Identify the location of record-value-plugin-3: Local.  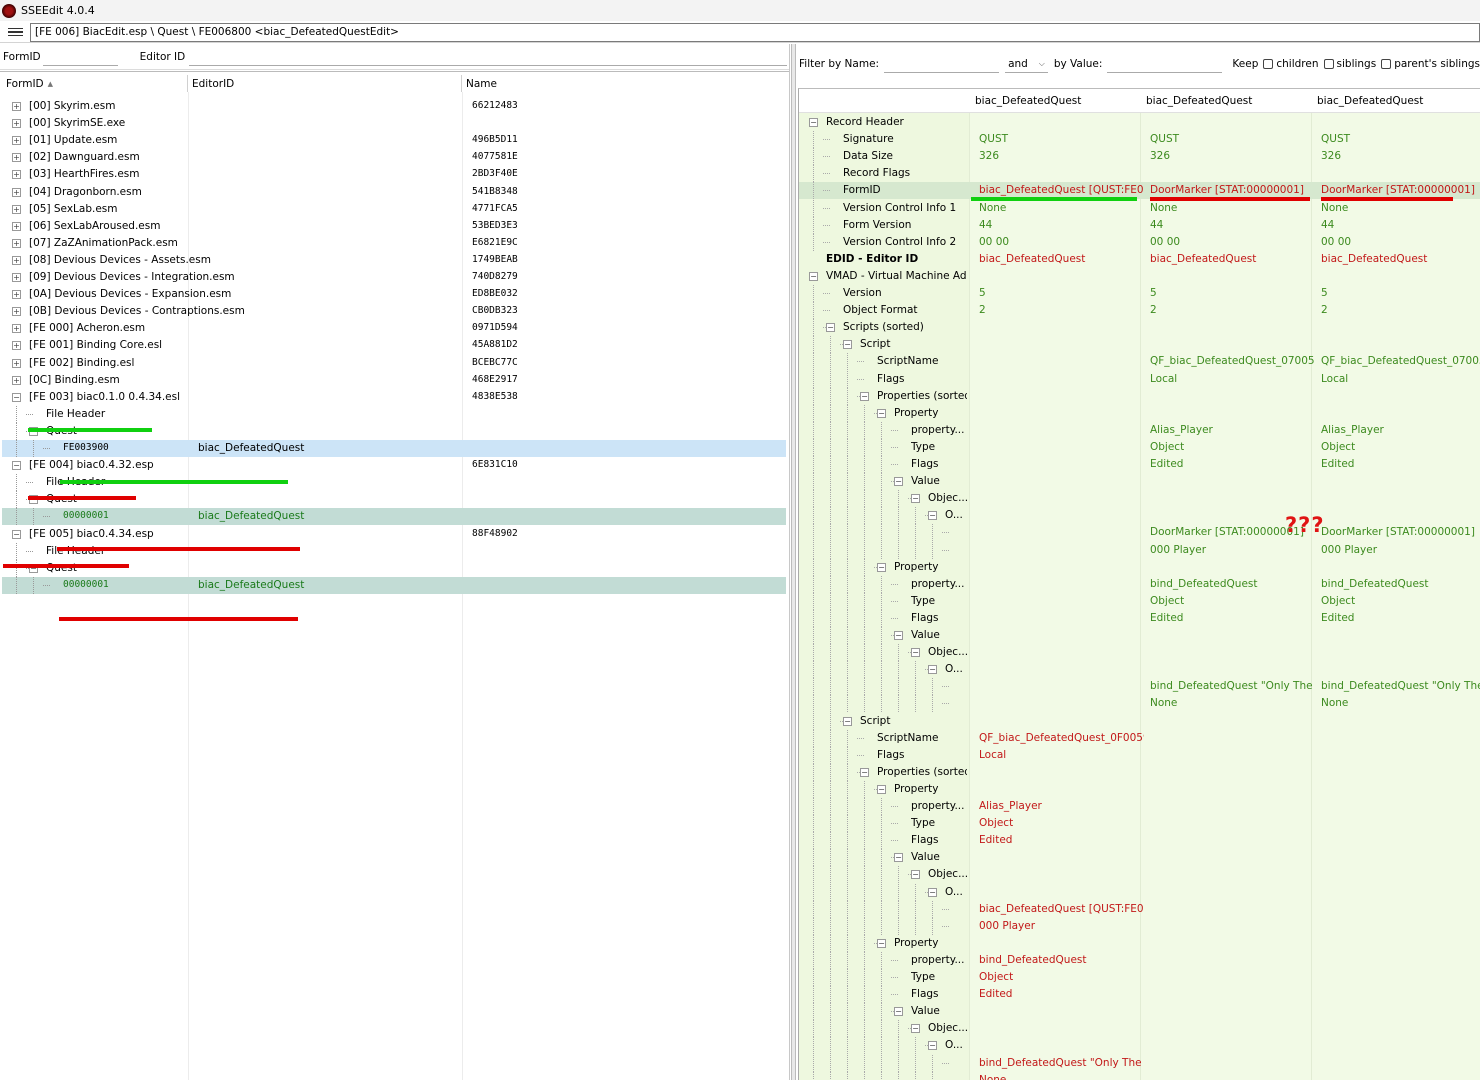
(1400, 379).